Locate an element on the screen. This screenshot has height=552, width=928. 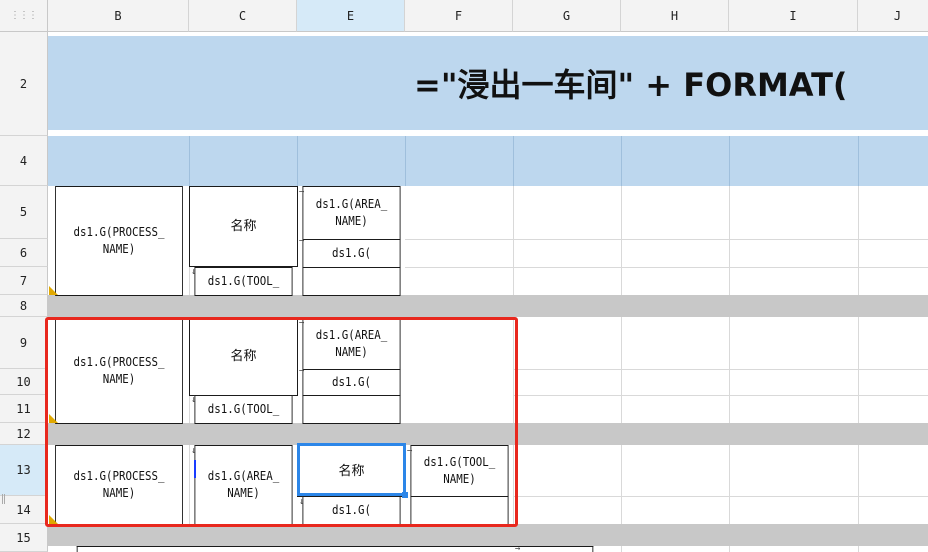
column-header-j: J is located at coordinates (893, 16).